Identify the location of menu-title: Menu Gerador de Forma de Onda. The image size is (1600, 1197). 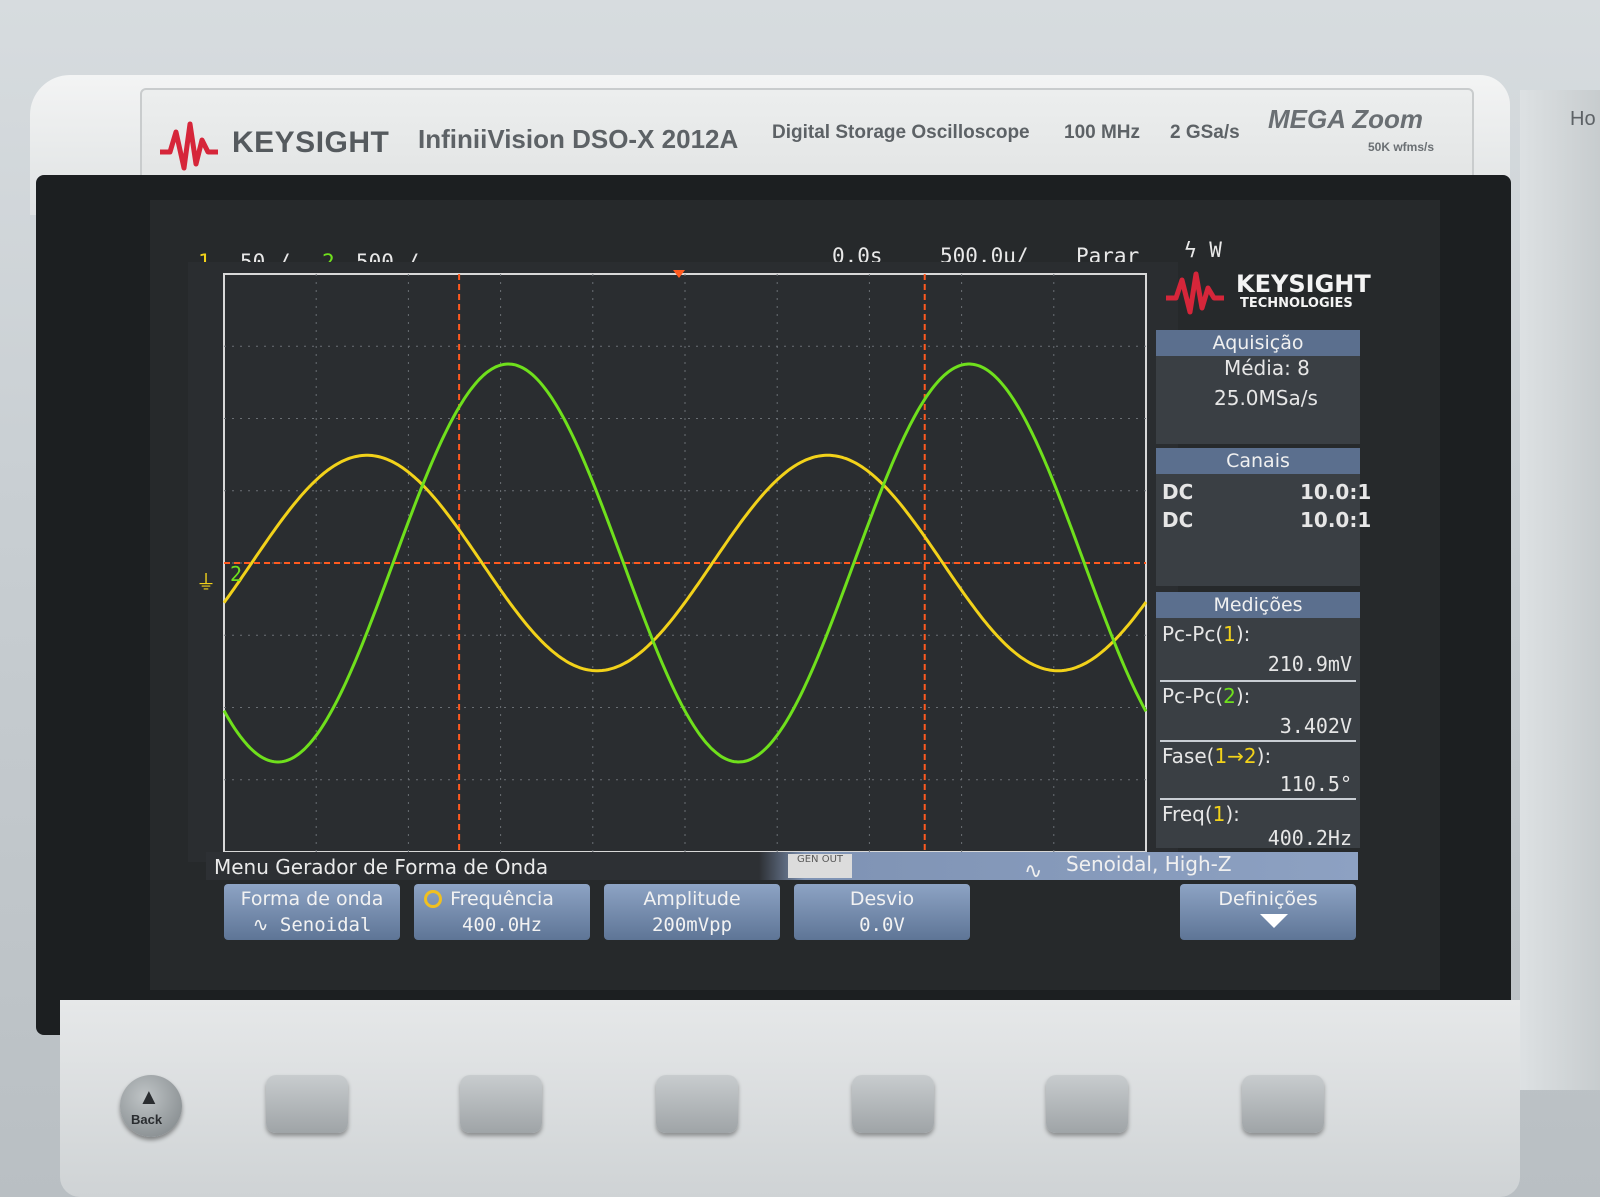
(381, 867).